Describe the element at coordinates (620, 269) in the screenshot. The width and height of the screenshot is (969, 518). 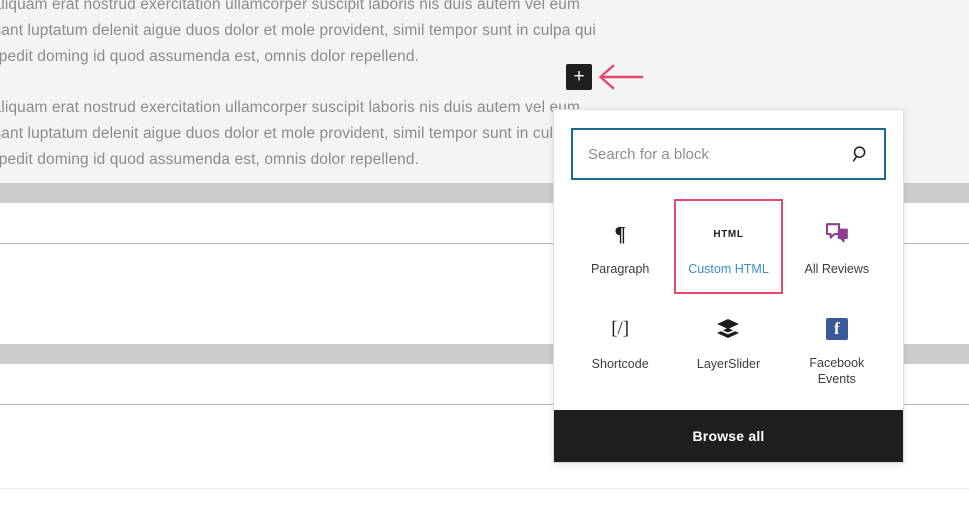
I see `block-item-label: Paragraph` at that location.